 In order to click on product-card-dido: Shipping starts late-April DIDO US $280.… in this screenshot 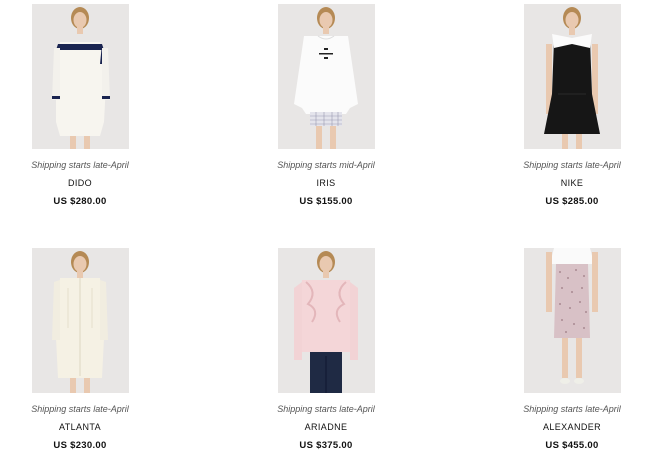, I will do `click(80, 106)`.